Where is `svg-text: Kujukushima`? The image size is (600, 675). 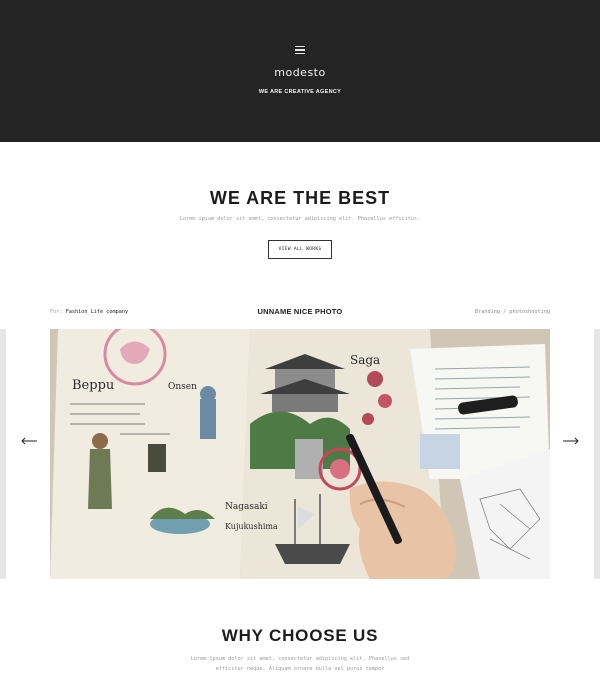 svg-text: Kujukushima is located at coordinates (251, 526).